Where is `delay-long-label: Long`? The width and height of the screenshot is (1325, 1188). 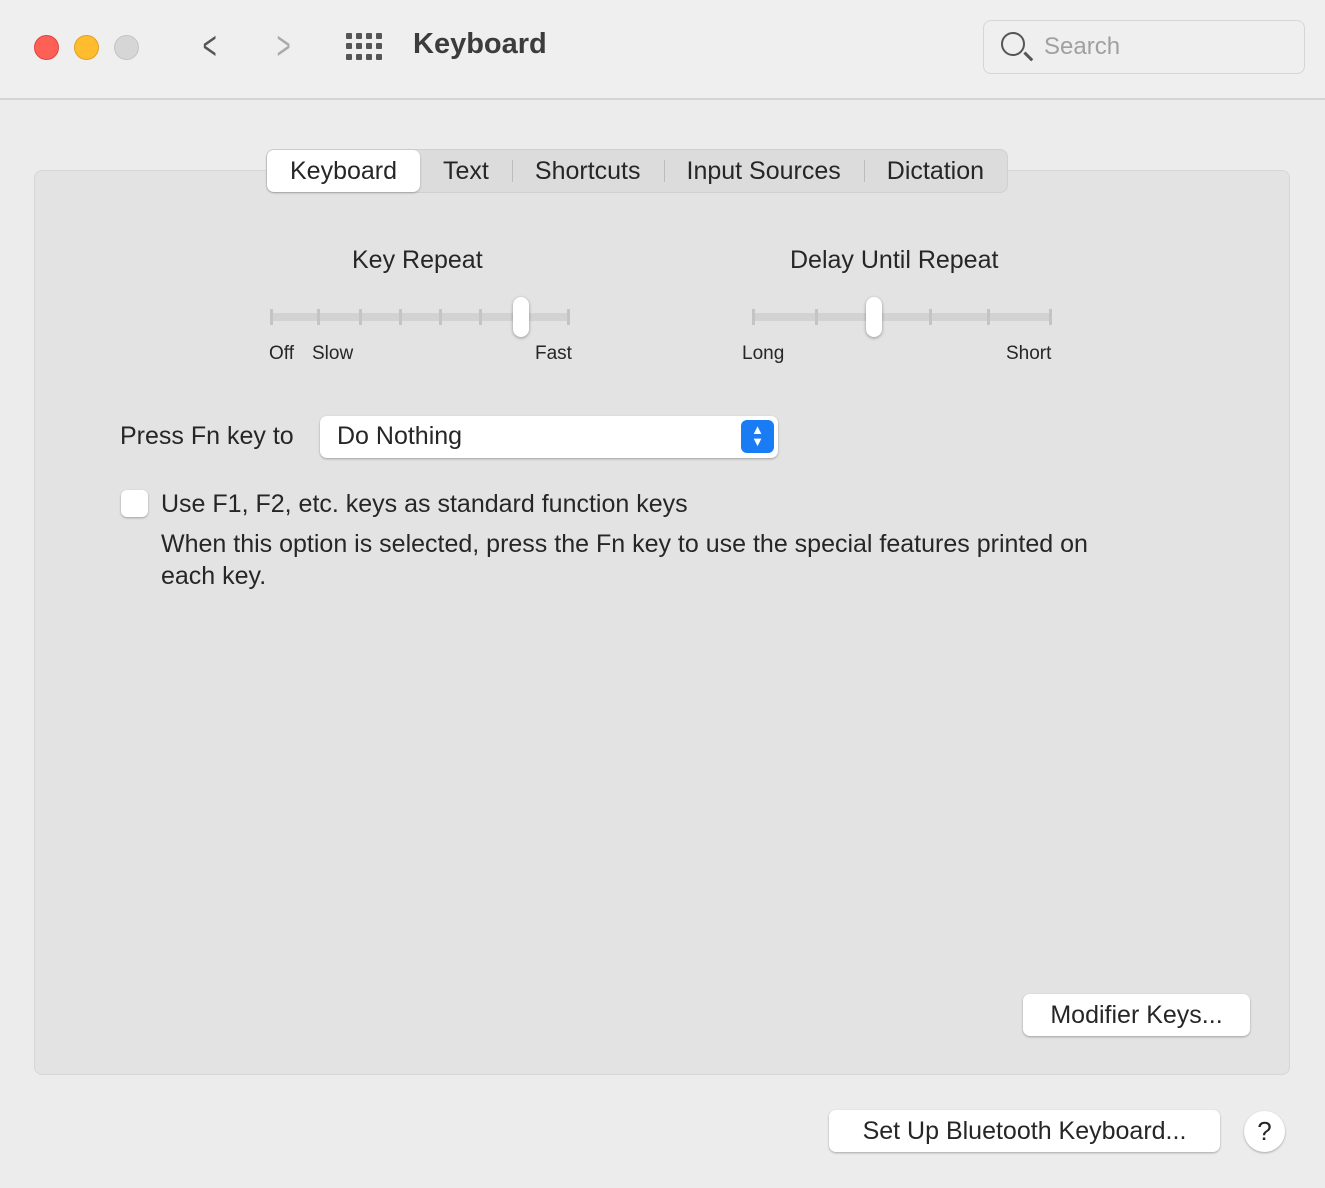 delay-long-label: Long is located at coordinates (763, 353).